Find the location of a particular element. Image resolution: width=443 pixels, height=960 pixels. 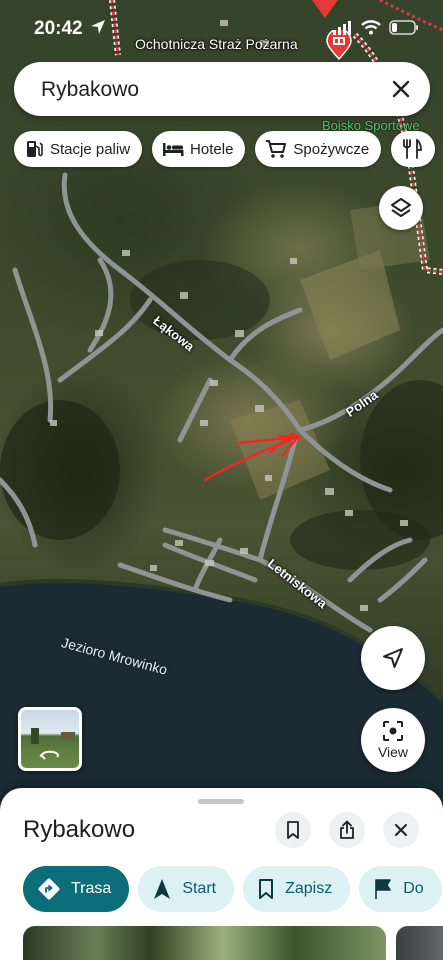

lens-view-button: View is located at coordinates (393, 740).